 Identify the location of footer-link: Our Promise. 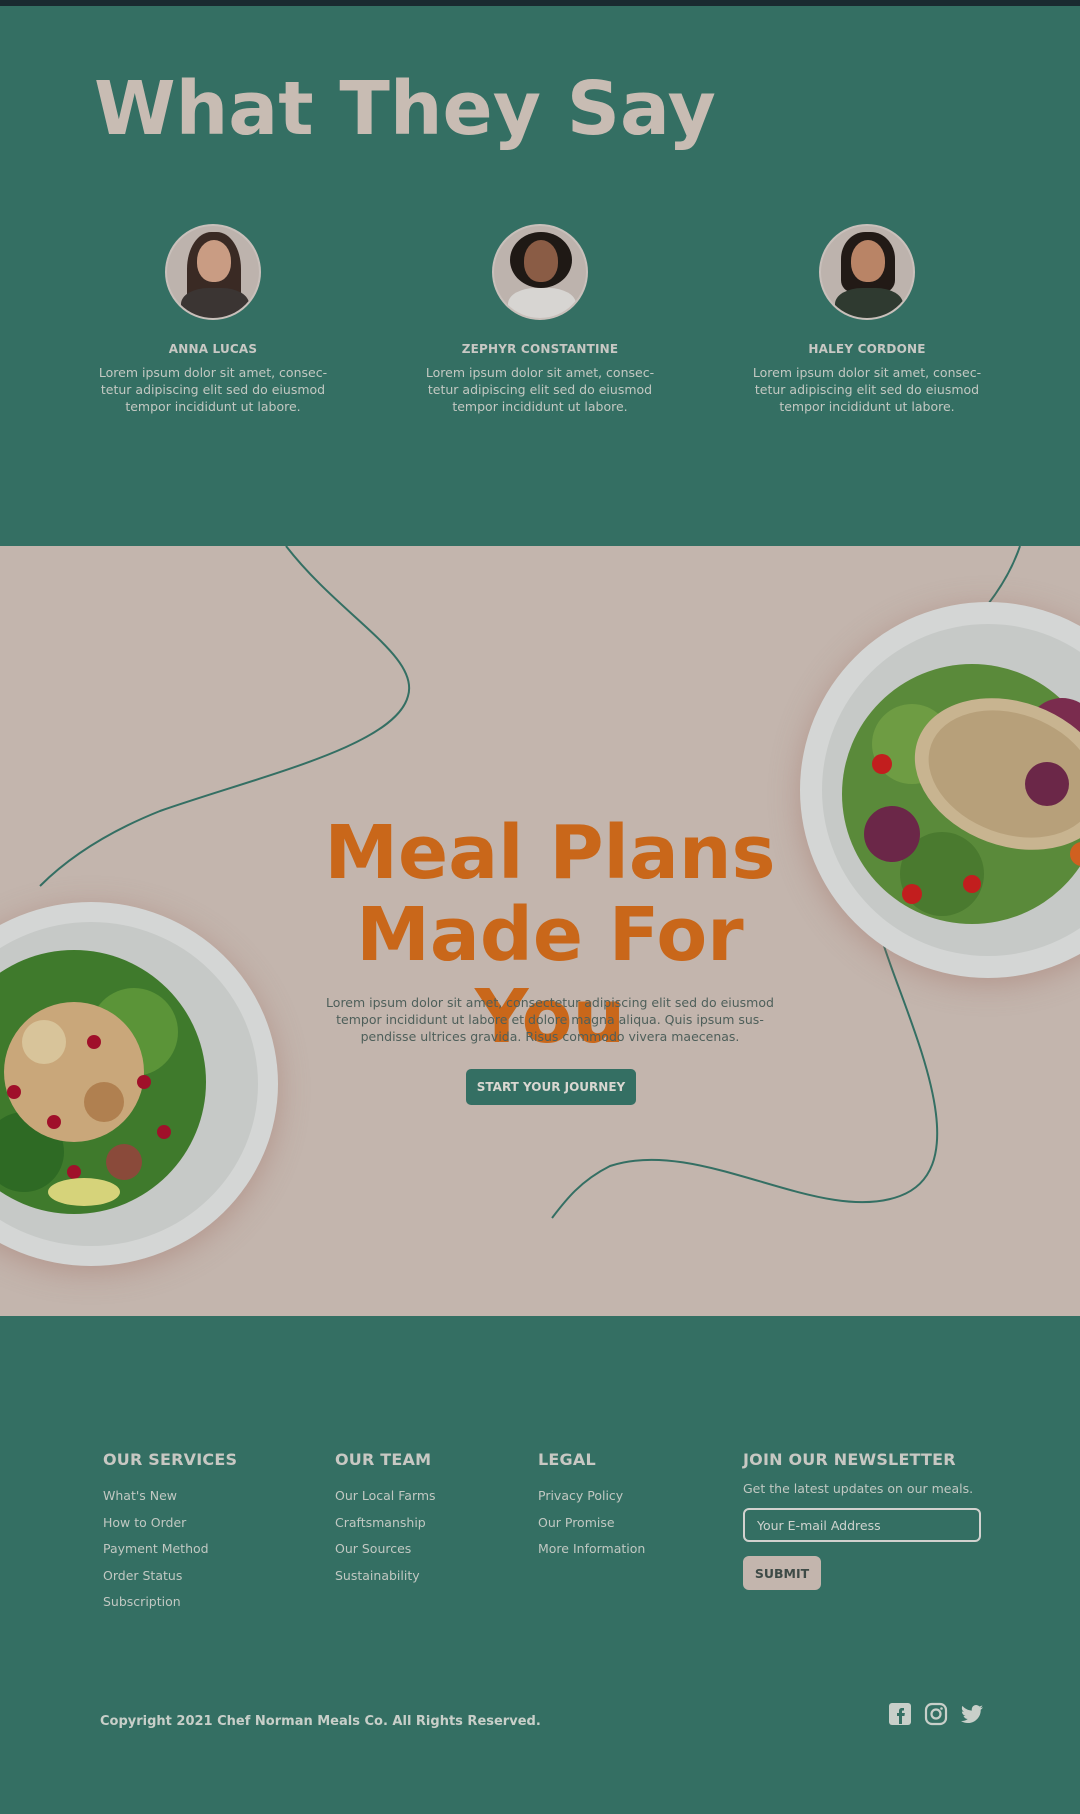
(591, 1523).